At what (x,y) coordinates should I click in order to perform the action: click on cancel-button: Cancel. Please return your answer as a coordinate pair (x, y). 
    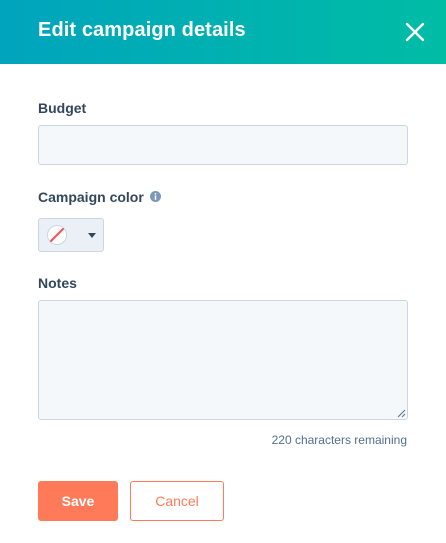
    Looking at the image, I should click on (177, 501).